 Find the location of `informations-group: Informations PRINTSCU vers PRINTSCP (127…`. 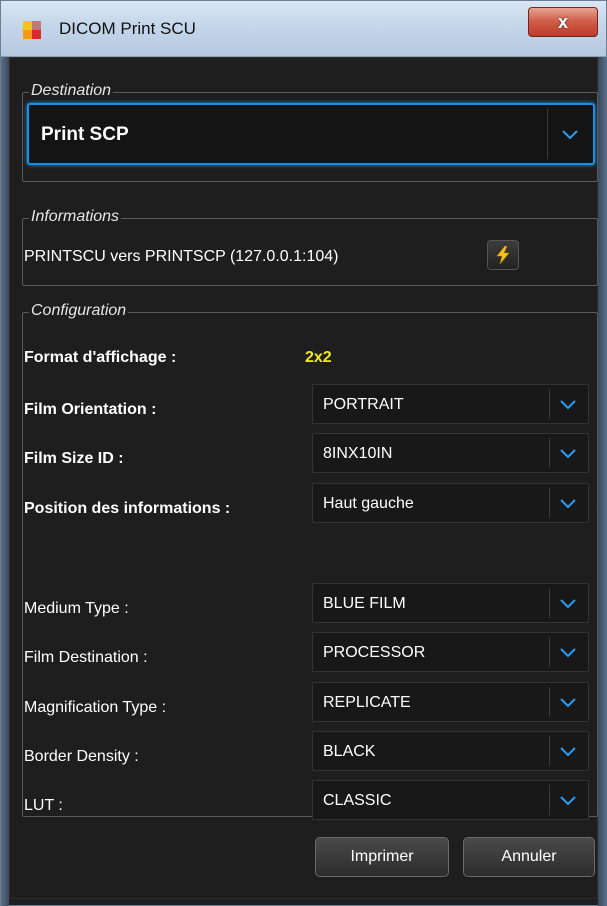

informations-group: Informations PRINTSCU vers PRINTSCP (127… is located at coordinates (310, 247).